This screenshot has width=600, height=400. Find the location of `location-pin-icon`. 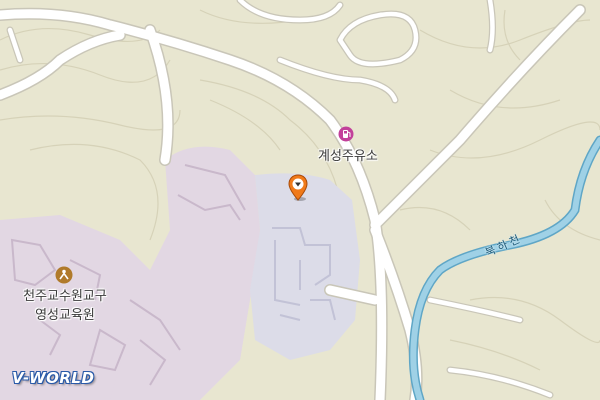

location-pin-icon is located at coordinates (298, 190).